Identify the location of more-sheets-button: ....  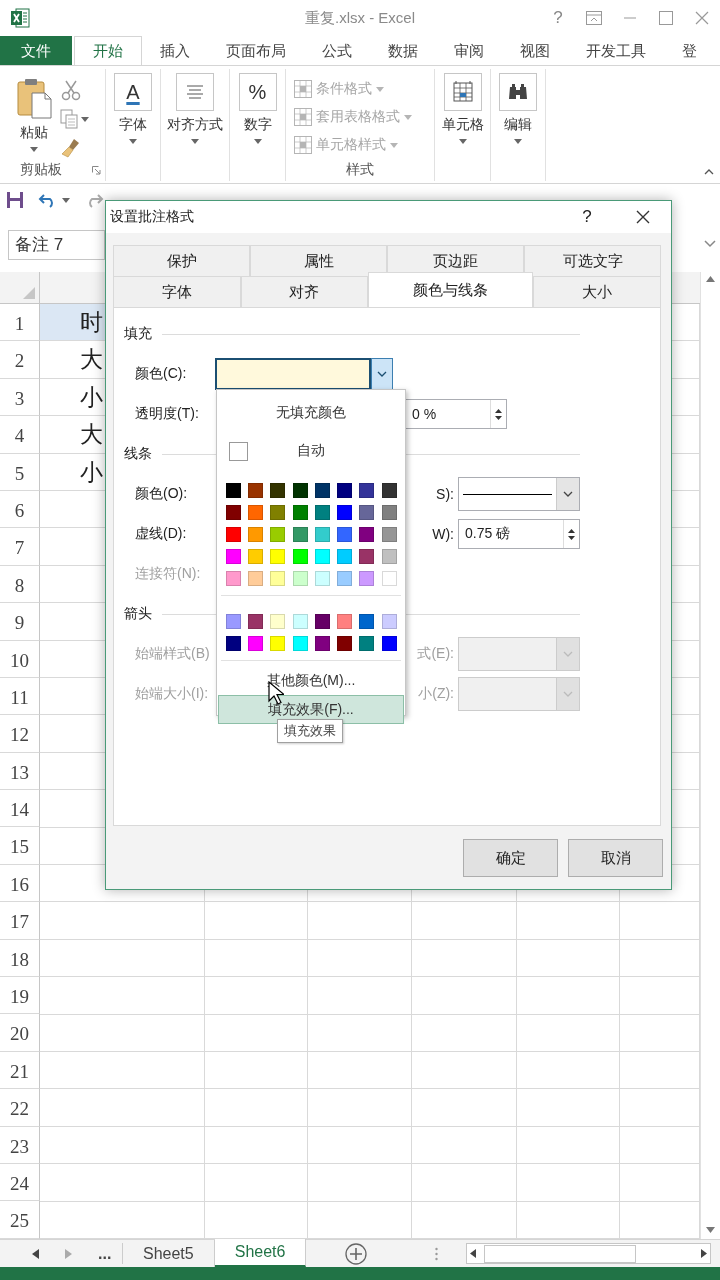
(105, 1253).